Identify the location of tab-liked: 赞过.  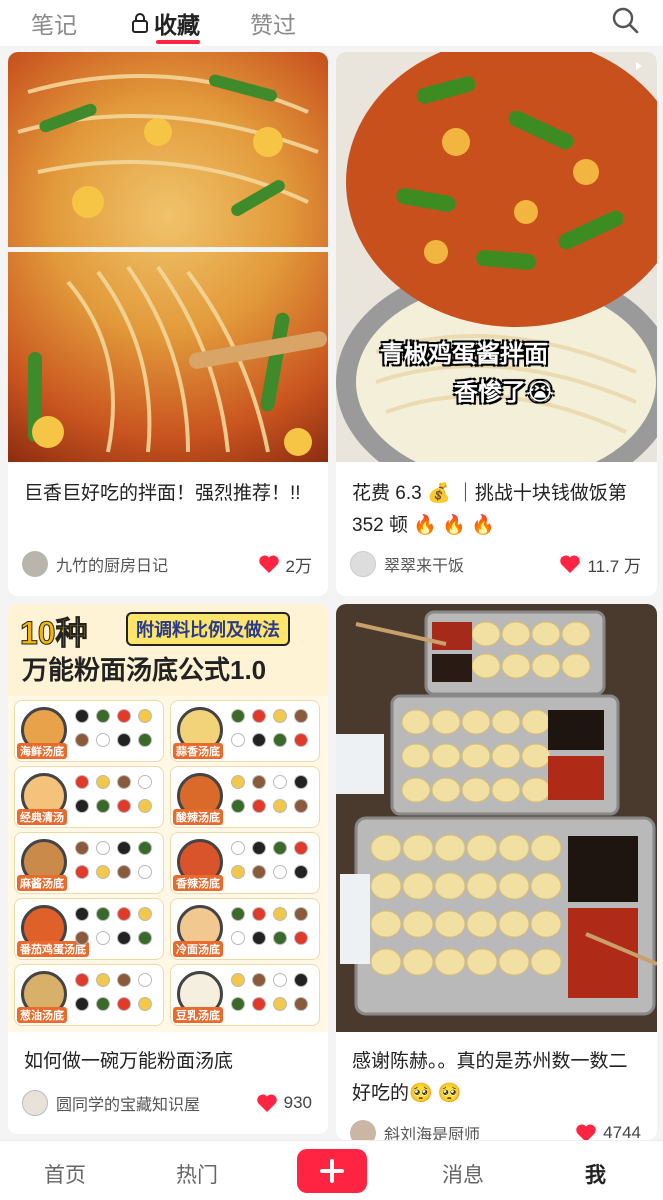
(273, 23).